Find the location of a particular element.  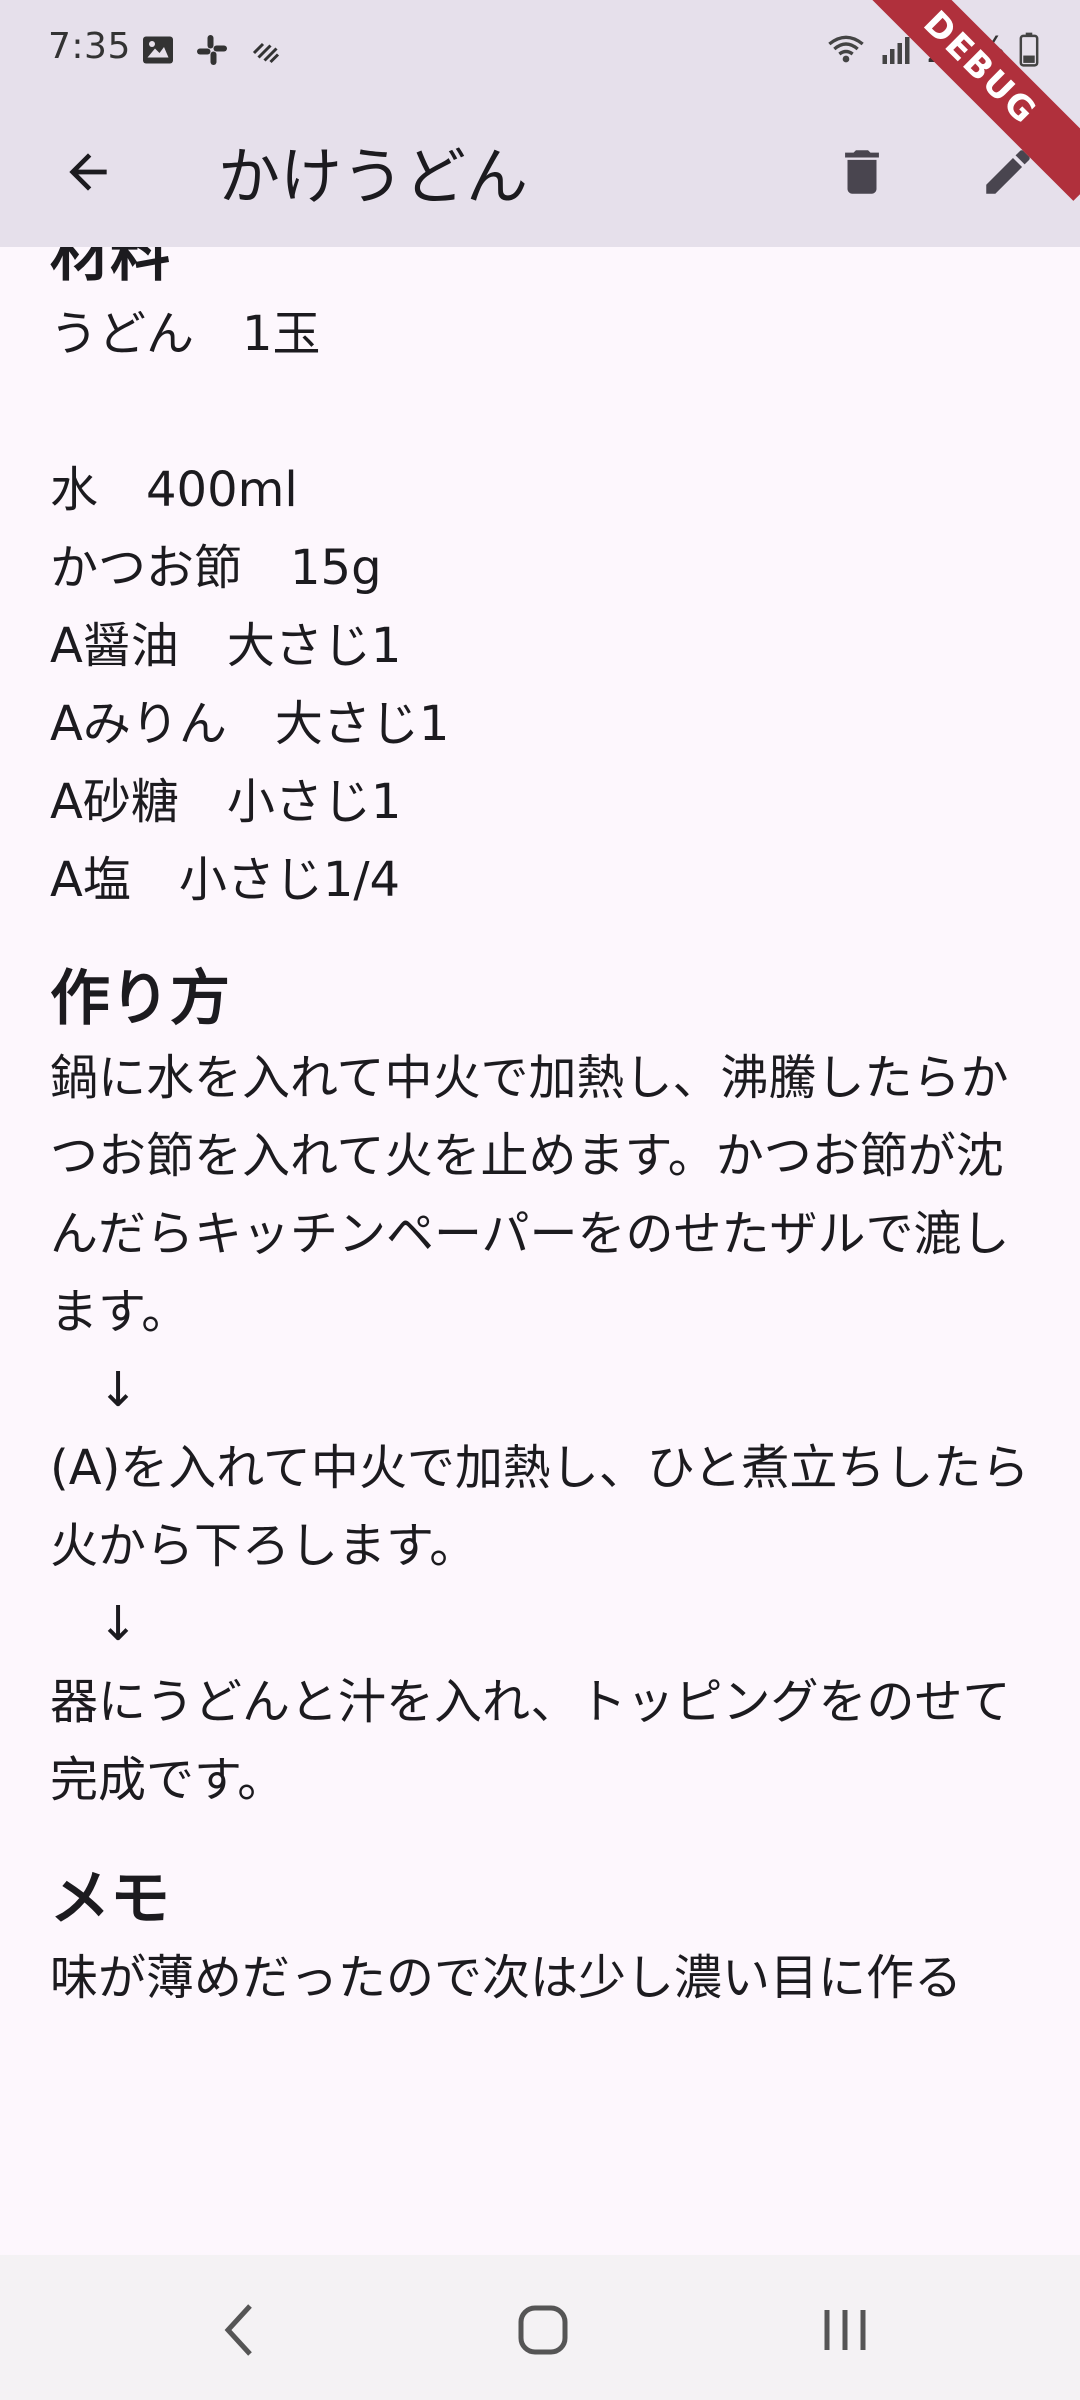

gallery-icon is located at coordinates (158, 50).